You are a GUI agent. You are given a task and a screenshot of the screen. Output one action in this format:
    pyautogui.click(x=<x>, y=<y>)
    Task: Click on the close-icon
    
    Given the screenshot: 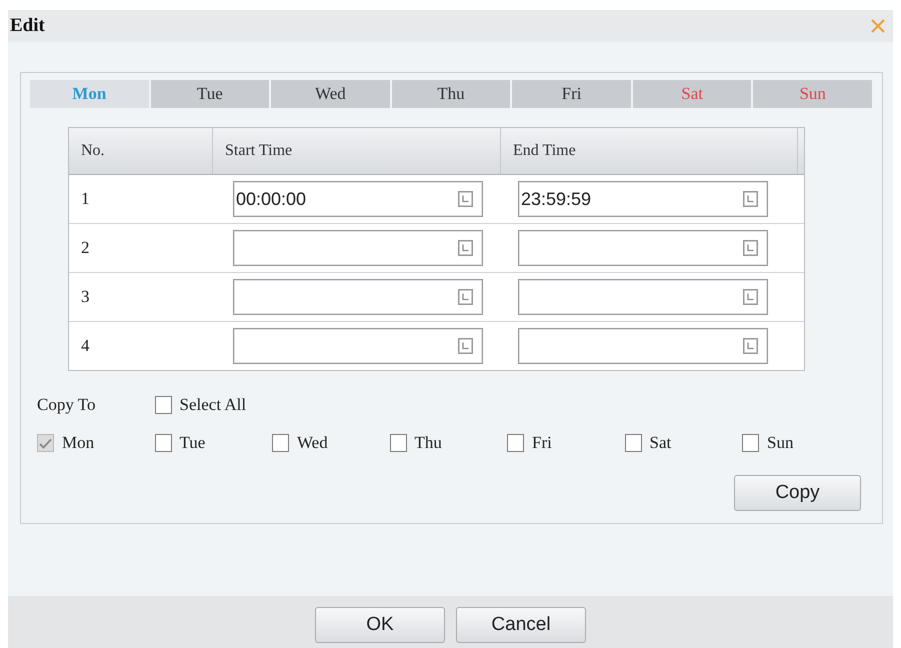 What is the action you would take?
    pyautogui.click(x=878, y=26)
    